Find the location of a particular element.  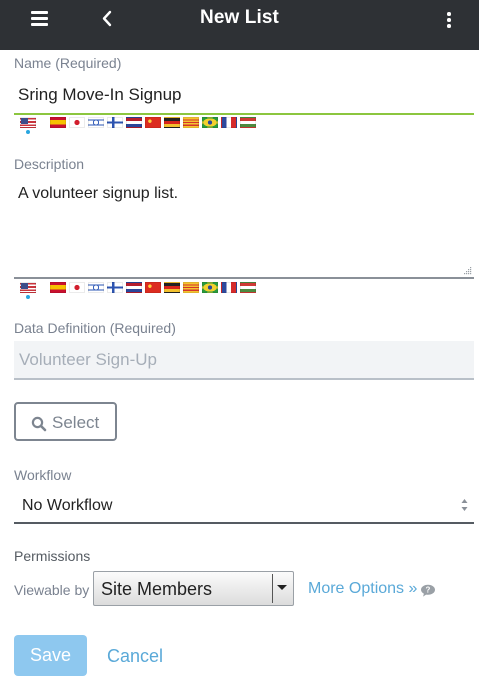

search-icon is located at coordinates (39, 424).